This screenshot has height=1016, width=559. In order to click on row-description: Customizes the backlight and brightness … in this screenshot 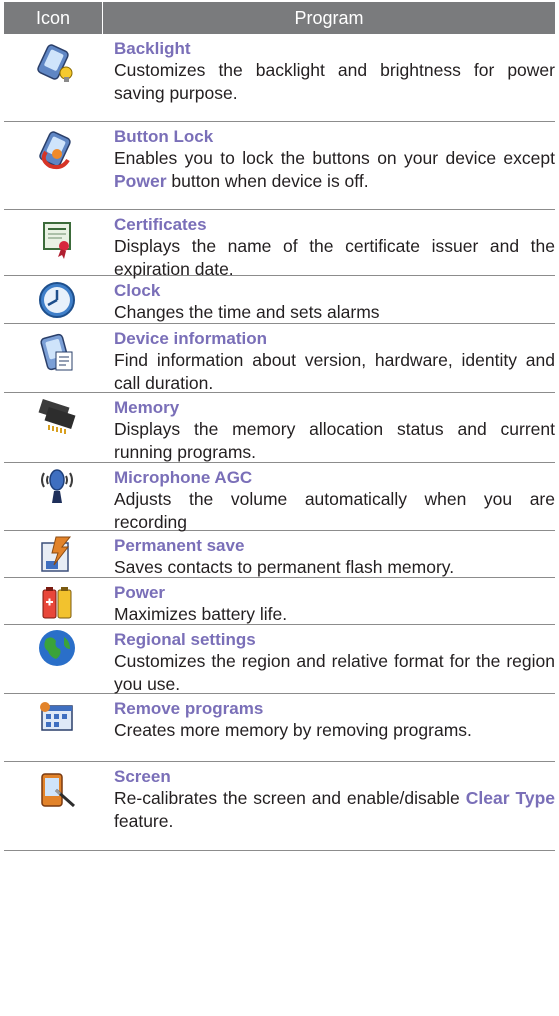, I will do `click(334, 81)`.